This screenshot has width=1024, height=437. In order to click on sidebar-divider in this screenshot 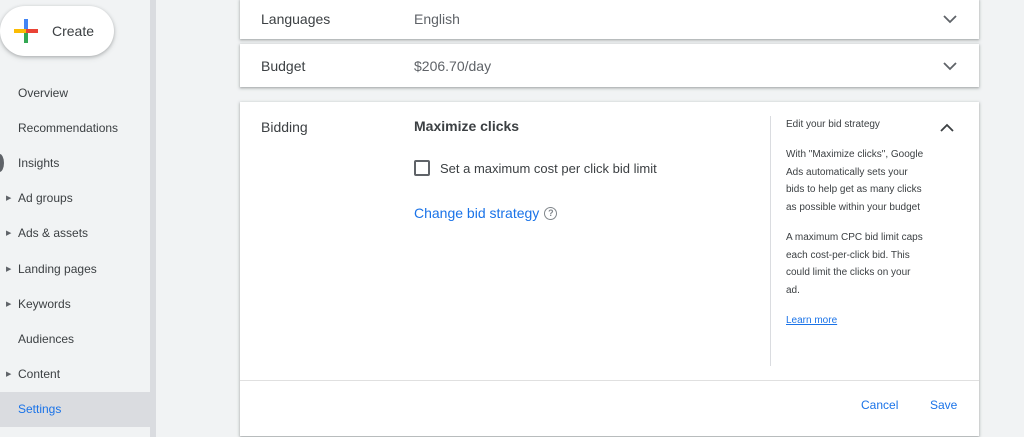, I will do `click(153, 218)`.